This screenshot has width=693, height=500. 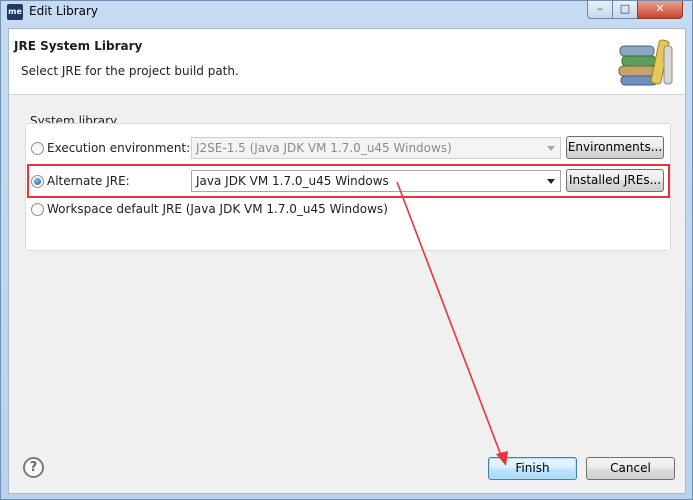 What do you see at coordinates (78, 46) in the screenshot?
I see `header-title: JRE System Library` at bounding box center [78, 46].